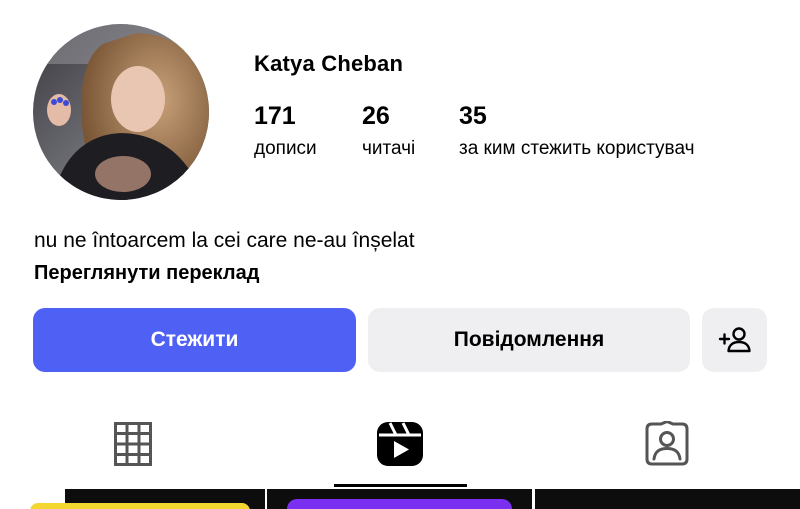  Describe the element at coordinates (275, 116) in the screenshot. I see `stat-posts-count: 171` at that location.